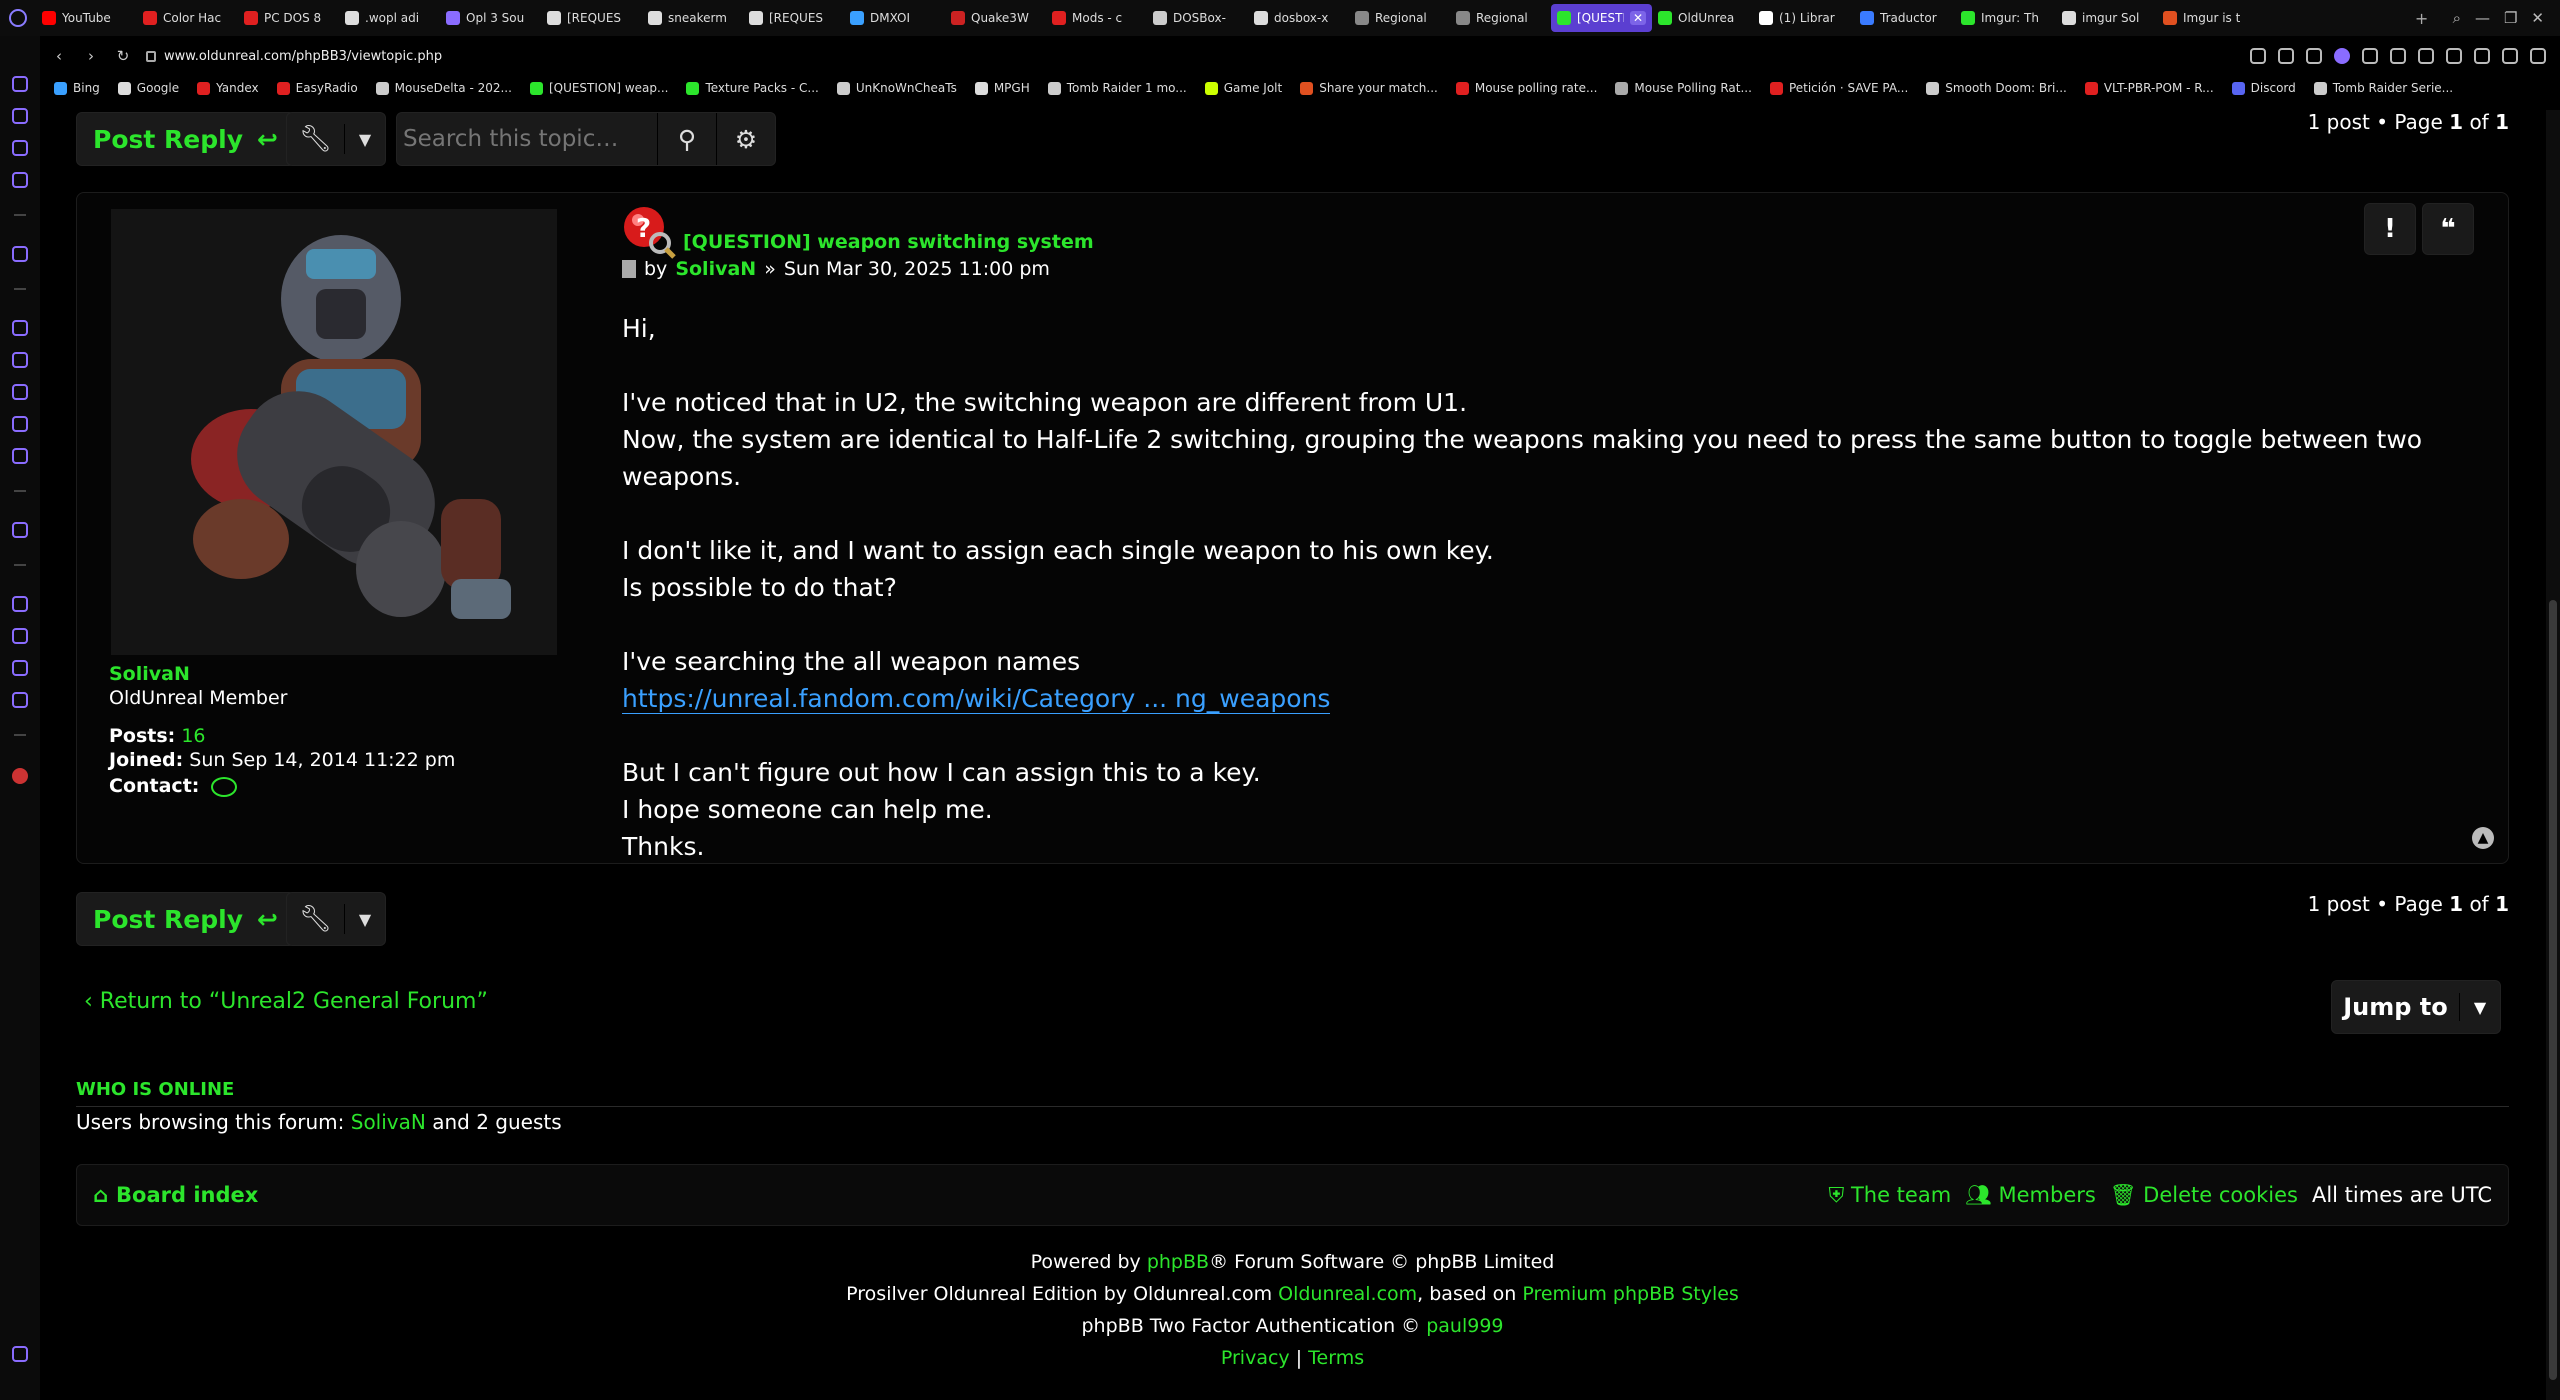 This screenshot has width=2560, height=1400. Describe the element at coordinates (20, 360) in the screenshot. I see `sidebar-telegram-icon` at that location.